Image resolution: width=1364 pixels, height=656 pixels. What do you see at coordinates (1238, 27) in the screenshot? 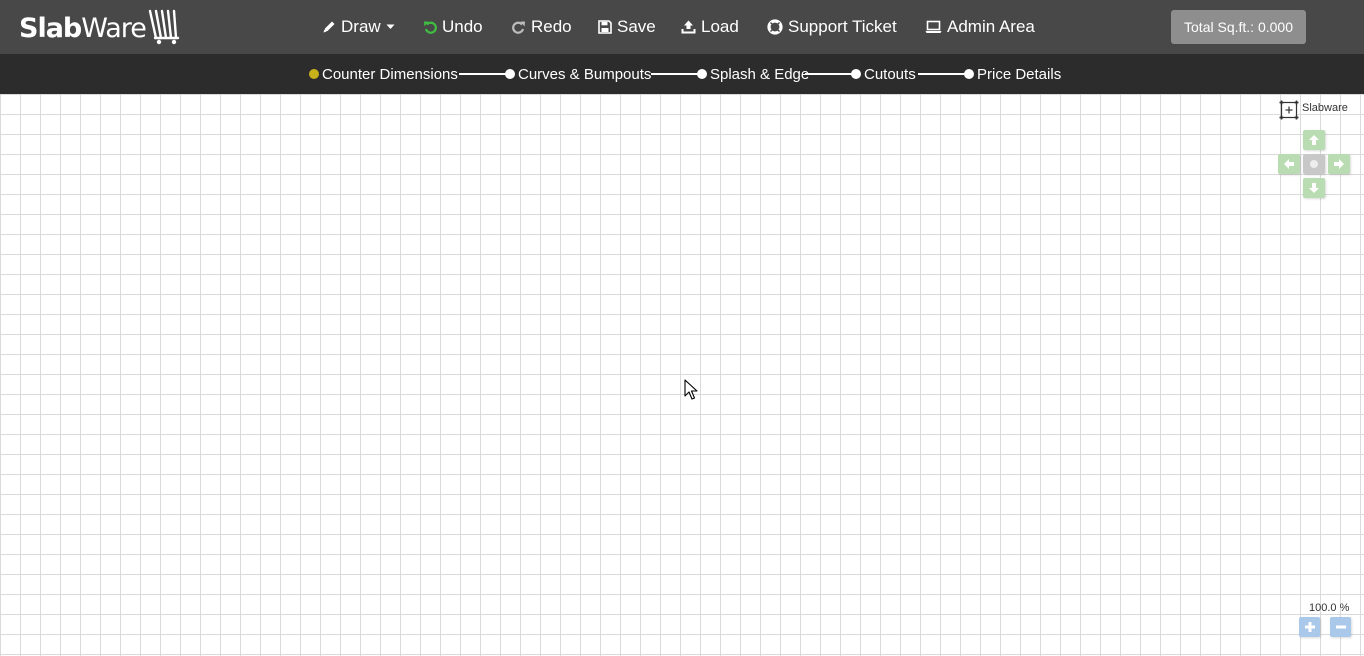
I see `total-sqft-badge: Total Sq.ft.: 0.000` at bounding box center [1238, 27].